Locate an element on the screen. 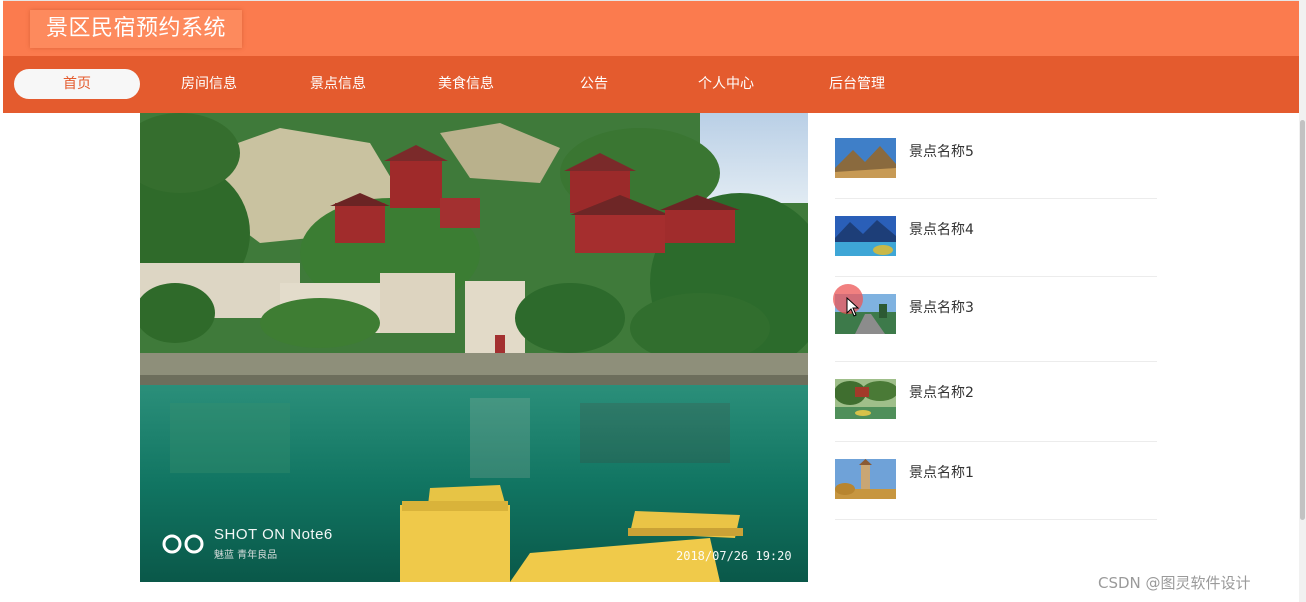 This screenshot has width=1306, height=602. spot-name: 景点名称1 is located at coordinates (941, 472).